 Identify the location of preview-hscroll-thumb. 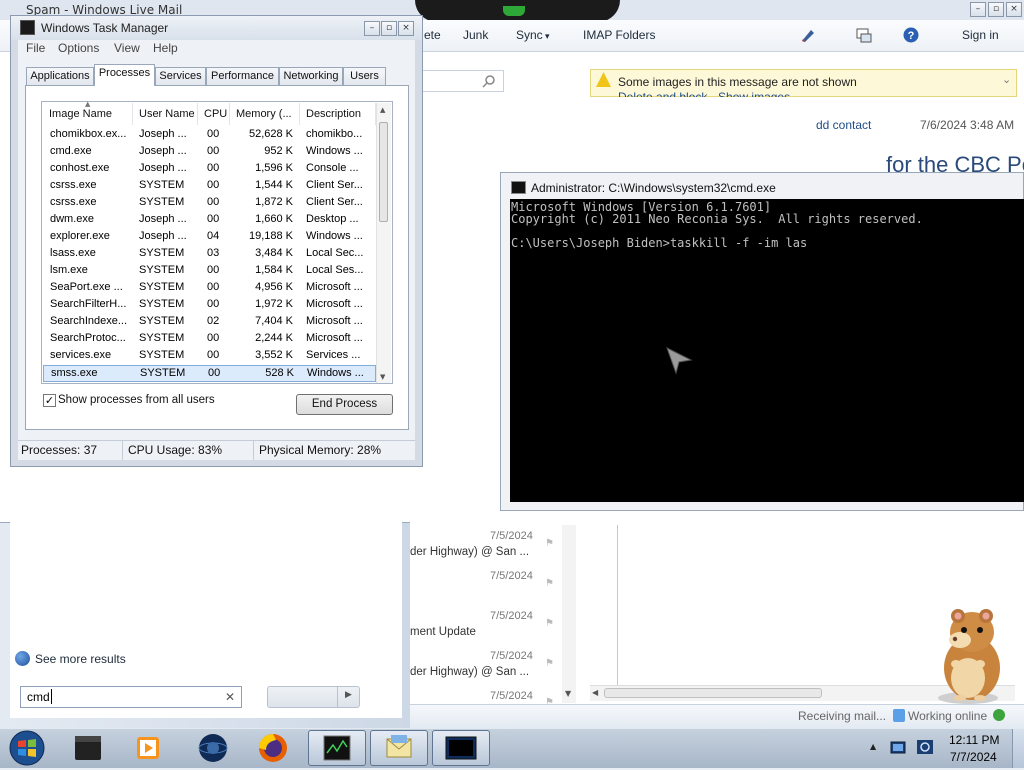
(713, 693).